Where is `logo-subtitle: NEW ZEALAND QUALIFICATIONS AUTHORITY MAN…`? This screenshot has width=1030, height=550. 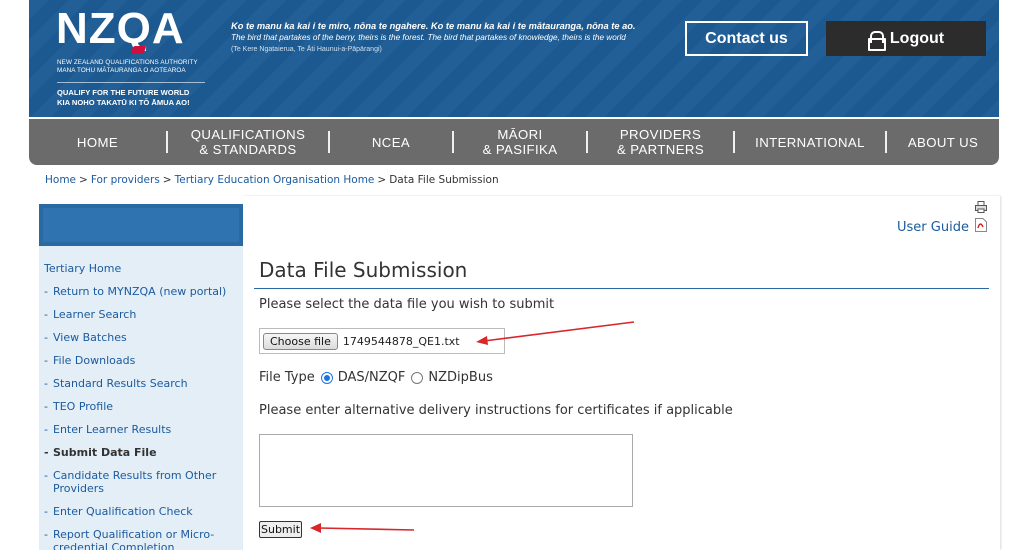
logo-subtitle: NEW ZEALAND QUALIFICATIONS AUTHORITY MAN… is located at coordinates (147, 67).